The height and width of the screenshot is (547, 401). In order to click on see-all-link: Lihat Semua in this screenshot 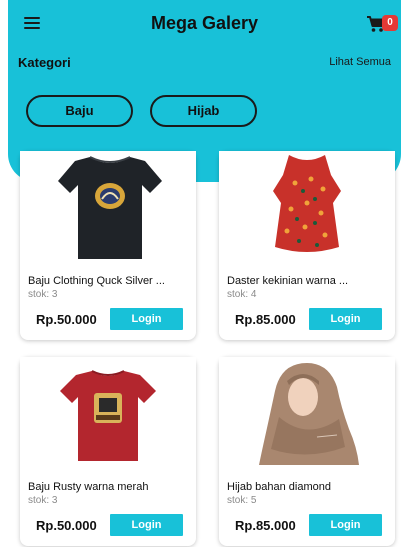, I will do `click(360, 62)`.